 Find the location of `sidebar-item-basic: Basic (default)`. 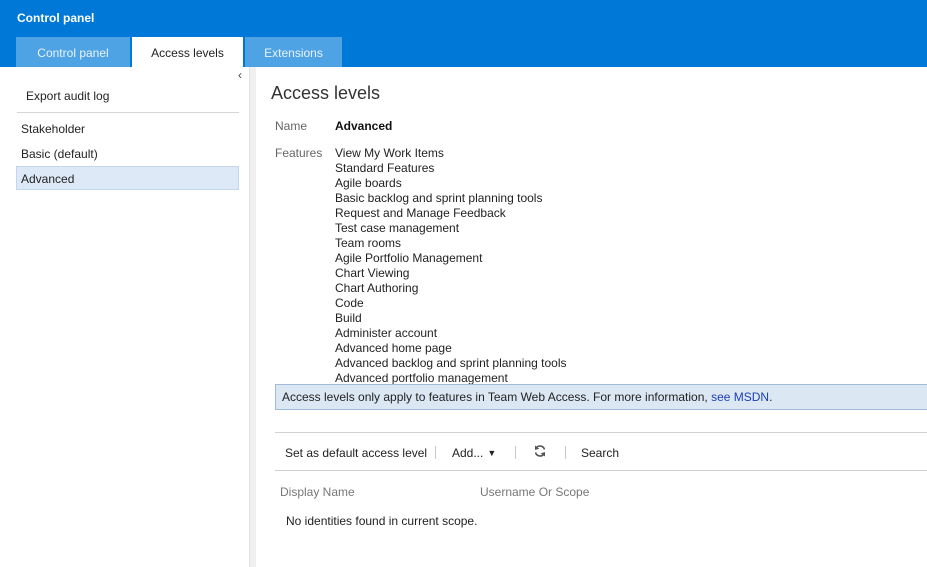

sidebar-item-basic: Basic (default) is located at coordinates (127, 154).